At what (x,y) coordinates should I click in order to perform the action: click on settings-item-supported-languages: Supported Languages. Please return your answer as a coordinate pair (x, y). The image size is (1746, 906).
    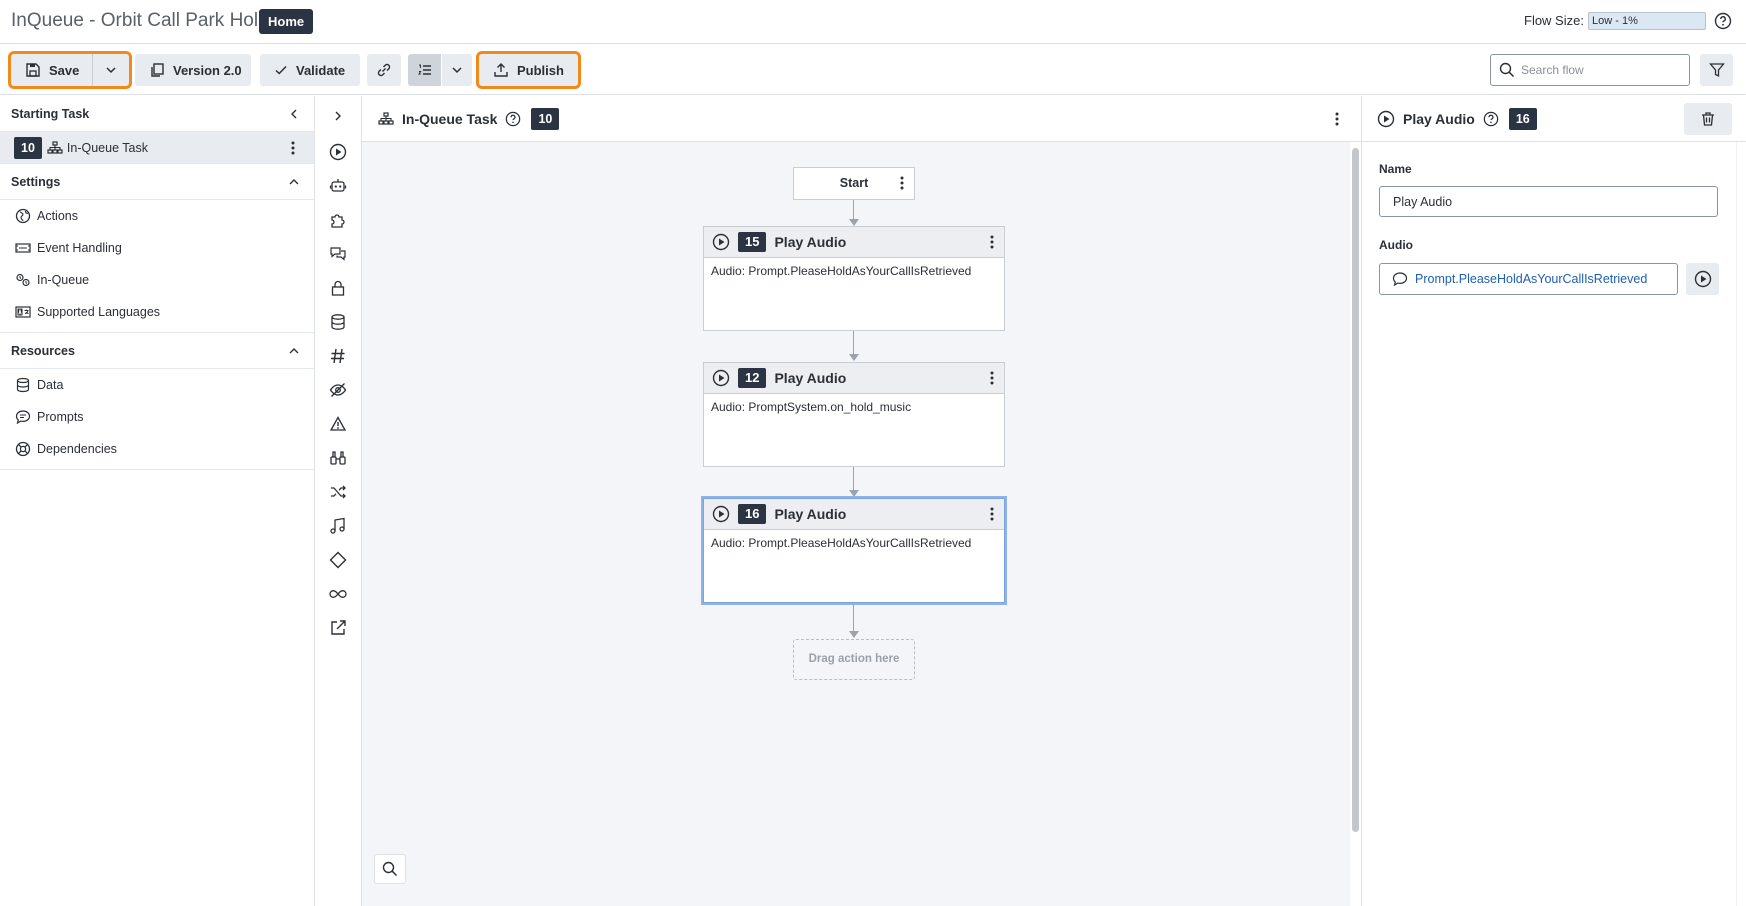
    Looking at the image, I should click on (157, 312).